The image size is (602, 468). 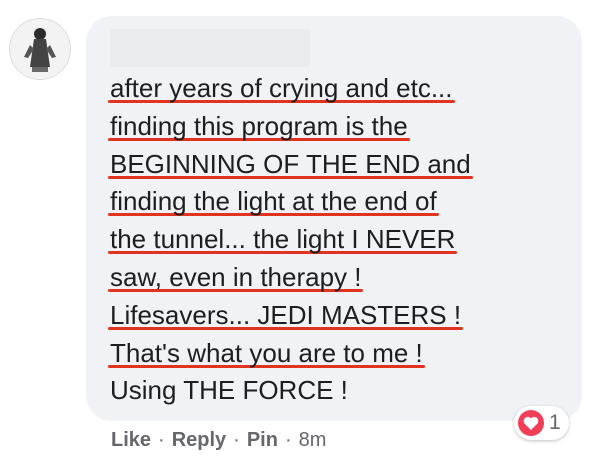 I want to click on comment-line-text: finding the light at the end of, so click(x=273, y=201).